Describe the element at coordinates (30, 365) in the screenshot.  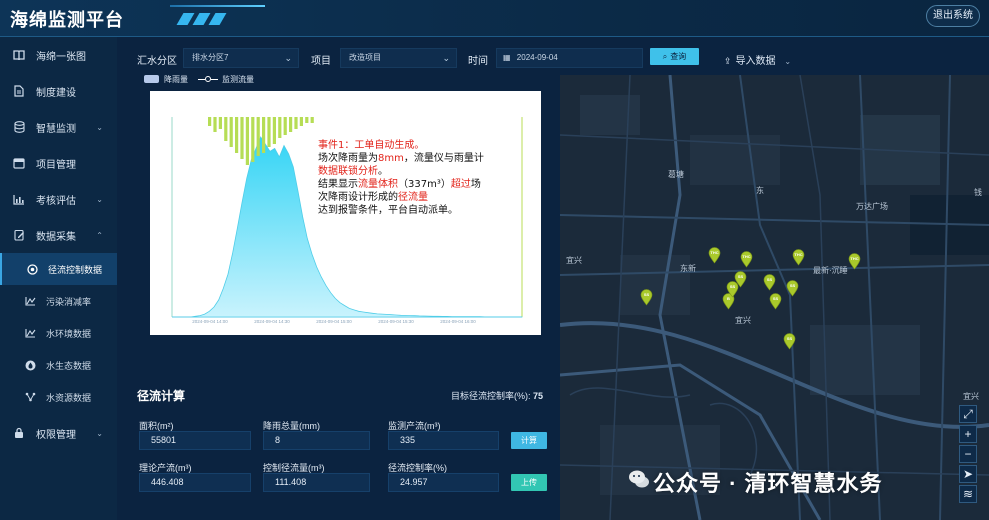
I see `drop-icon` at that location.